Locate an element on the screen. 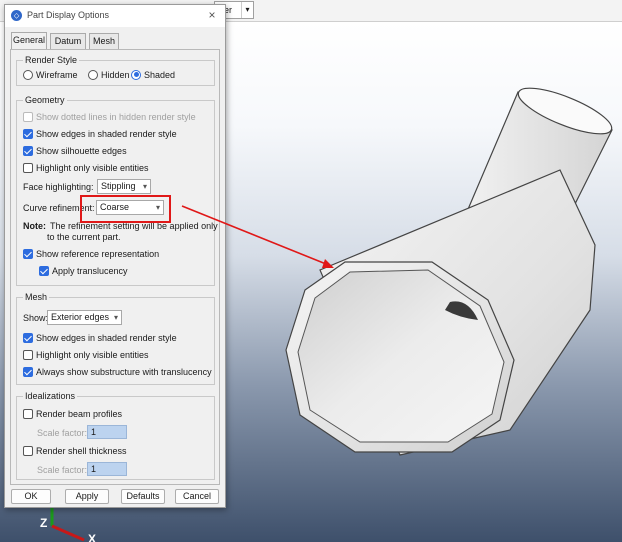 The width and height of the screenshot is (622, 542). beam-scale-label: Scale factor: is located at coordinates (62, 432).